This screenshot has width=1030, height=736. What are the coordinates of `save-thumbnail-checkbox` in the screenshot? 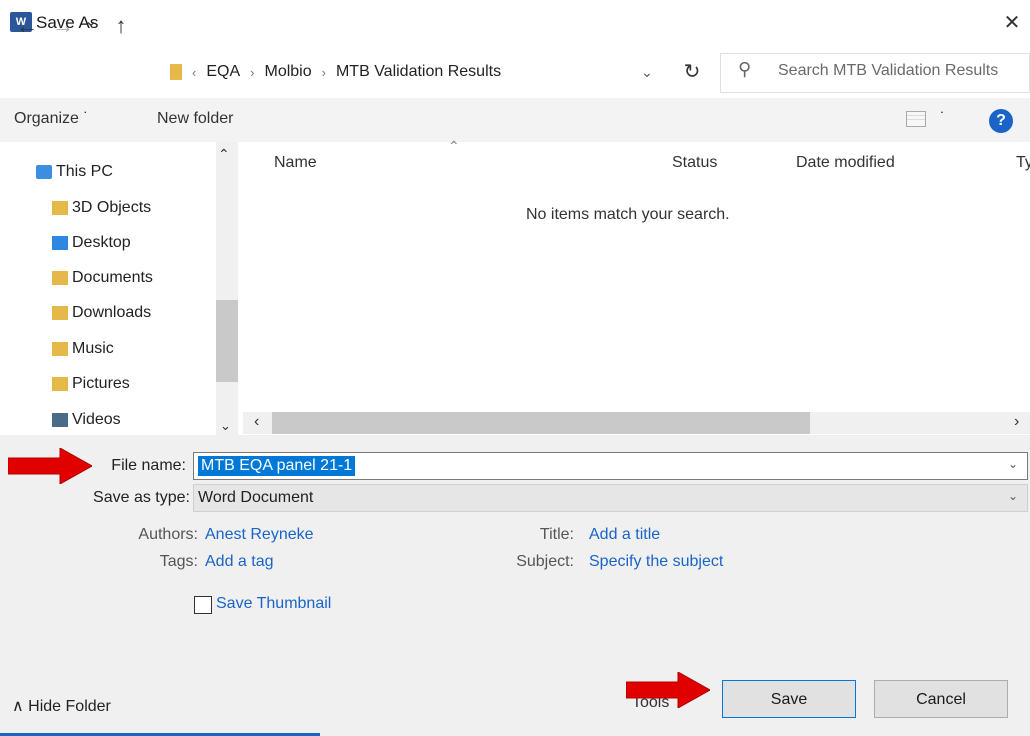 It's located at (203, 605).